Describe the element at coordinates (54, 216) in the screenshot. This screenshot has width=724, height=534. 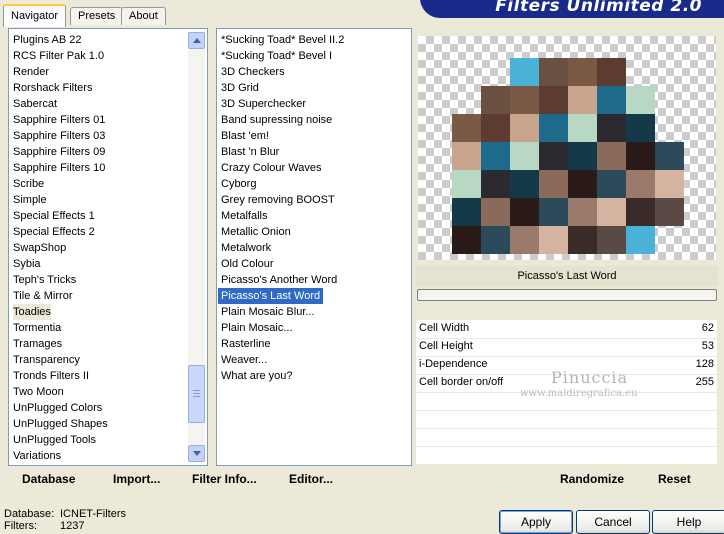
I see `category-item: Special Effects 1` at that location.